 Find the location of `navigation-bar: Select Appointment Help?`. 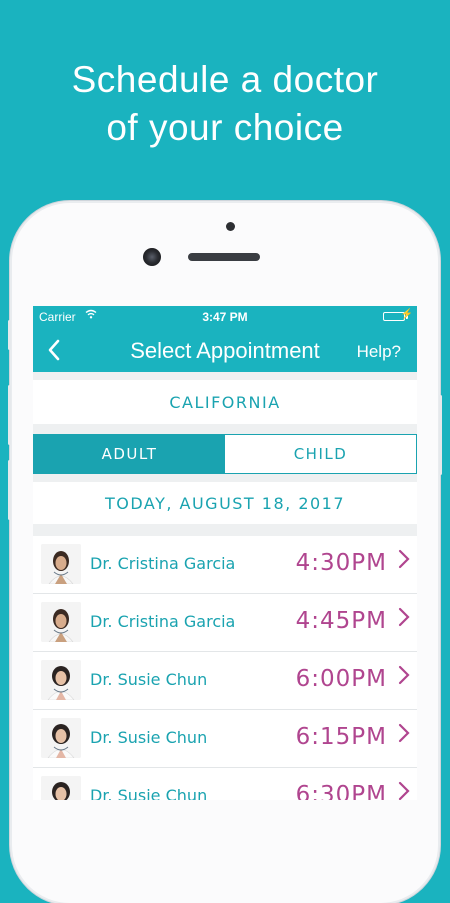

navigation-bar: Select Appointment Help? is located at coordinates (225, 350).